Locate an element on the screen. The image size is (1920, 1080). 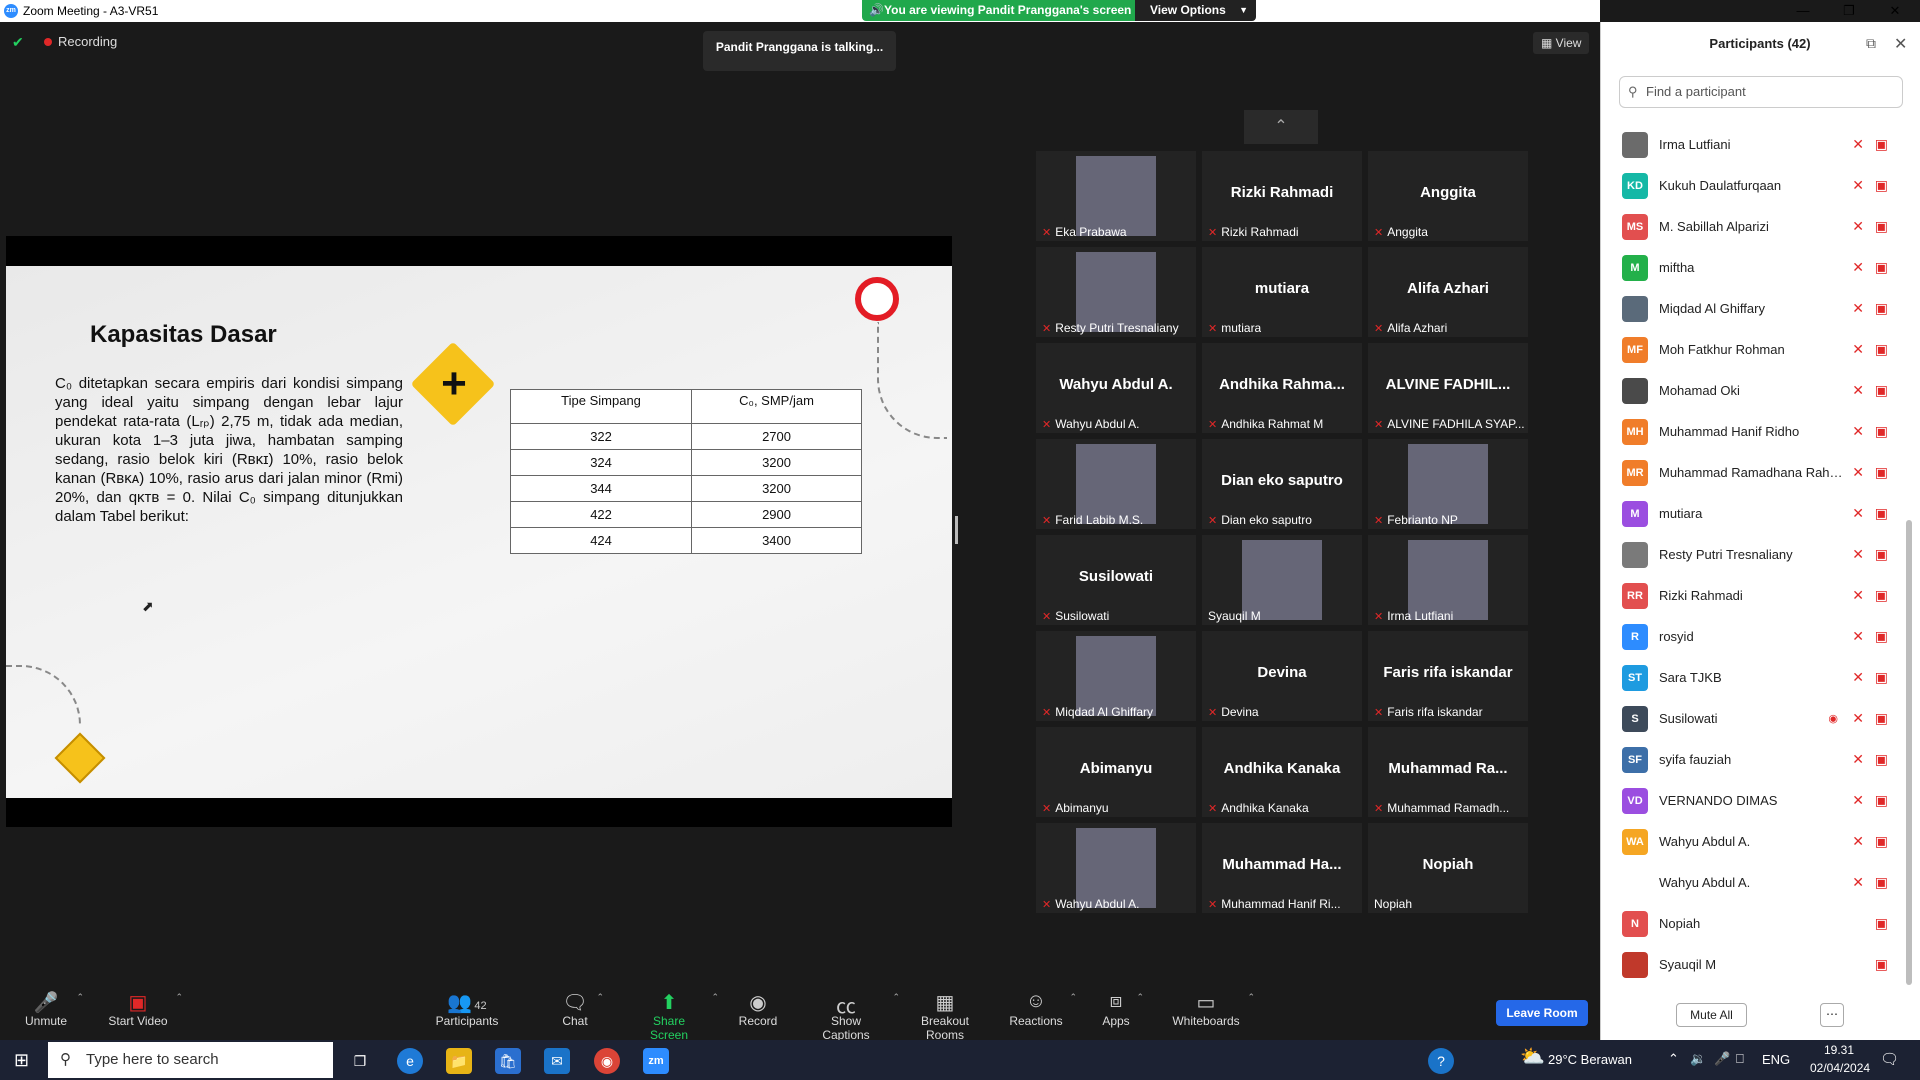
participant-row: MF Moh Fatkhur Rohman ✕ ▣ is located at coordinates (1758, 349).